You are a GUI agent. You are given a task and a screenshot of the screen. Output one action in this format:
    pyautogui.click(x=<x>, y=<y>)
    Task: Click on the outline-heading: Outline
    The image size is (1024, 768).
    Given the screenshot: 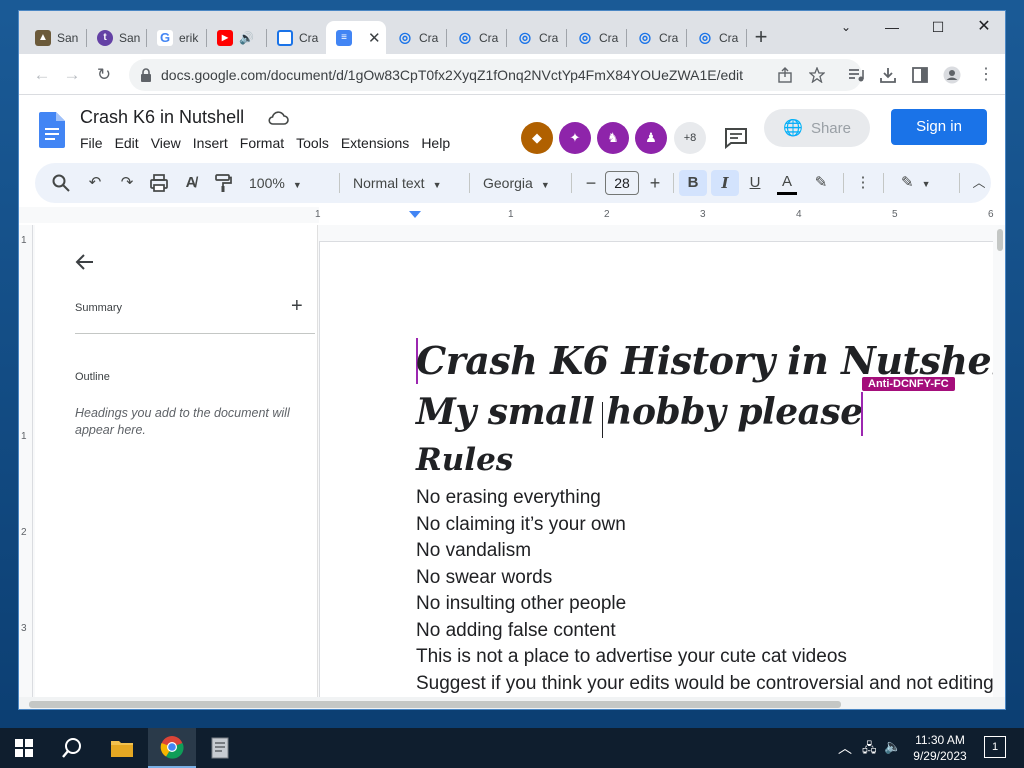 What is the action you would take?
    pyautogui.click(x=92, y=377)
    